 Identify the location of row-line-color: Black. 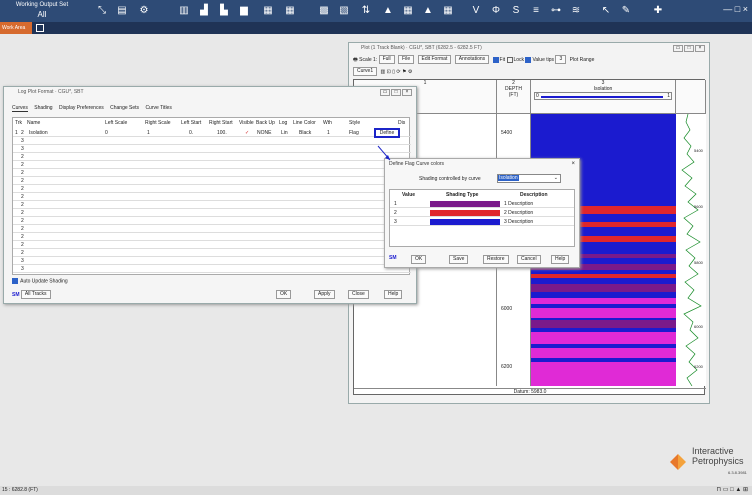
(305, 133).